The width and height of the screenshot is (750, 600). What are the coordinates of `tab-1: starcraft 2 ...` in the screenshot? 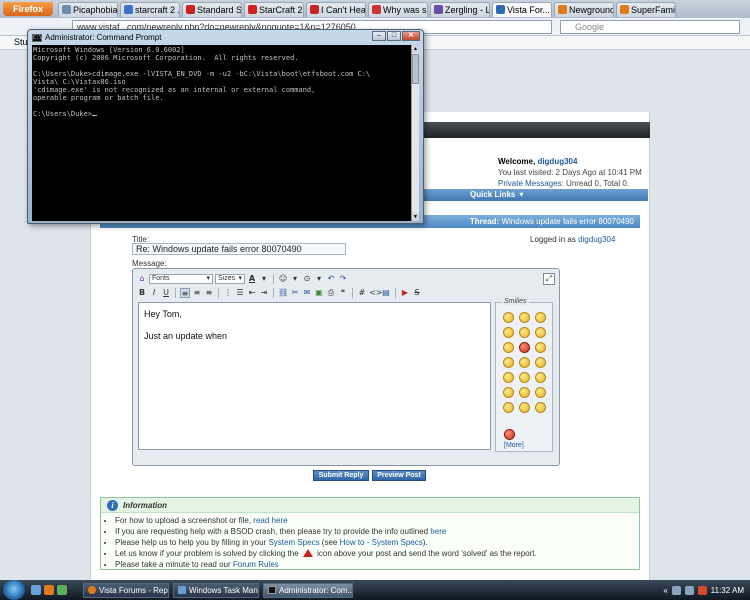 It's located at (150, 9).